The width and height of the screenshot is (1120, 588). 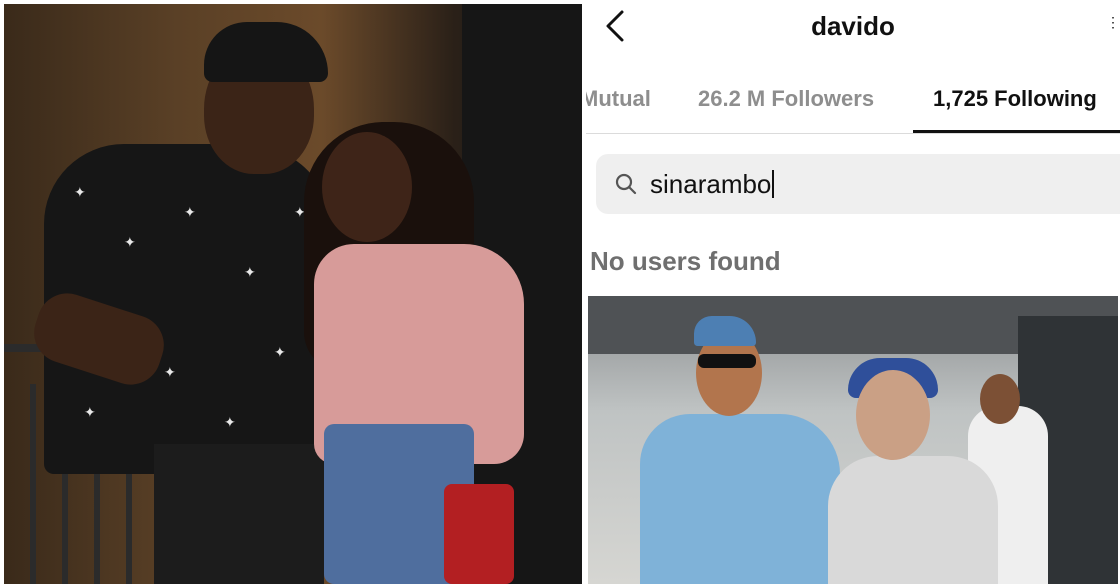 I want to click on no-results-message: No users found, so click(x=685, y=261).